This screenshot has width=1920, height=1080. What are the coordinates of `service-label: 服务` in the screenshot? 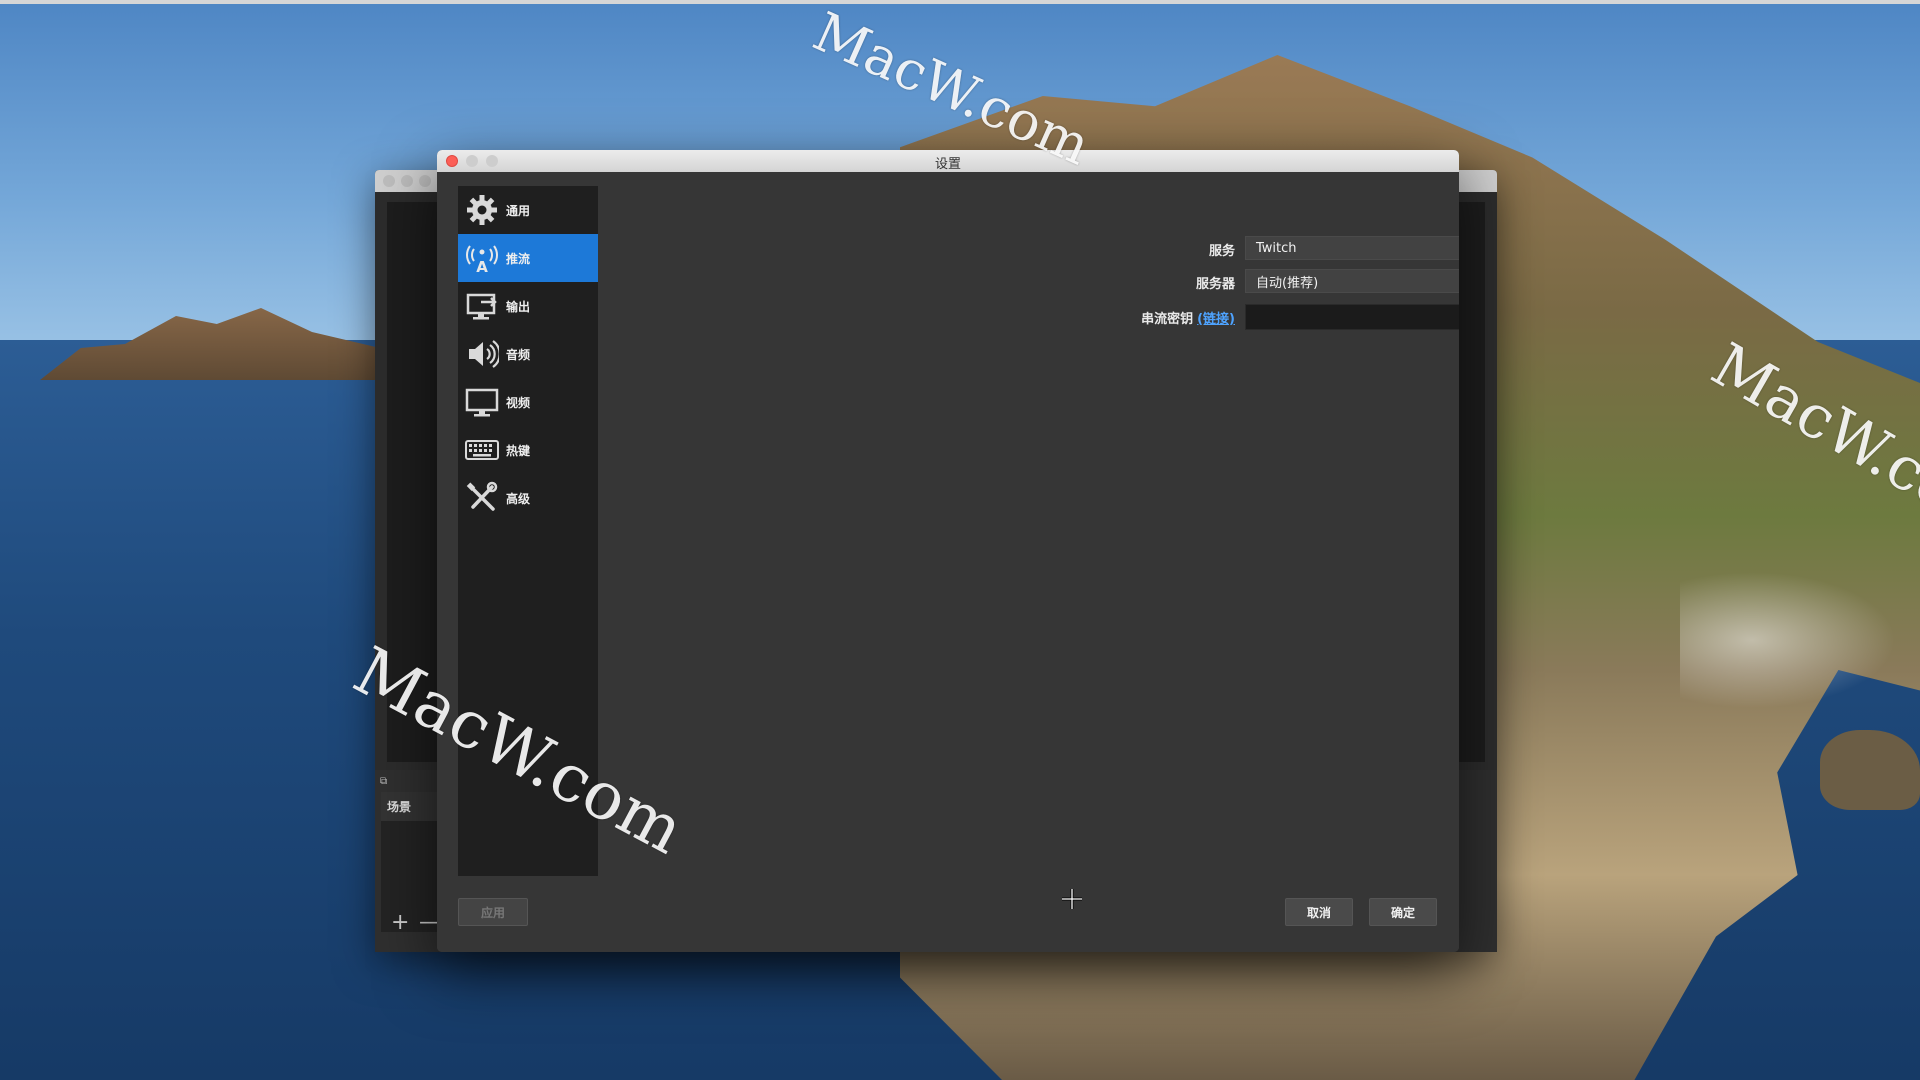 It's located at (1221, 251).